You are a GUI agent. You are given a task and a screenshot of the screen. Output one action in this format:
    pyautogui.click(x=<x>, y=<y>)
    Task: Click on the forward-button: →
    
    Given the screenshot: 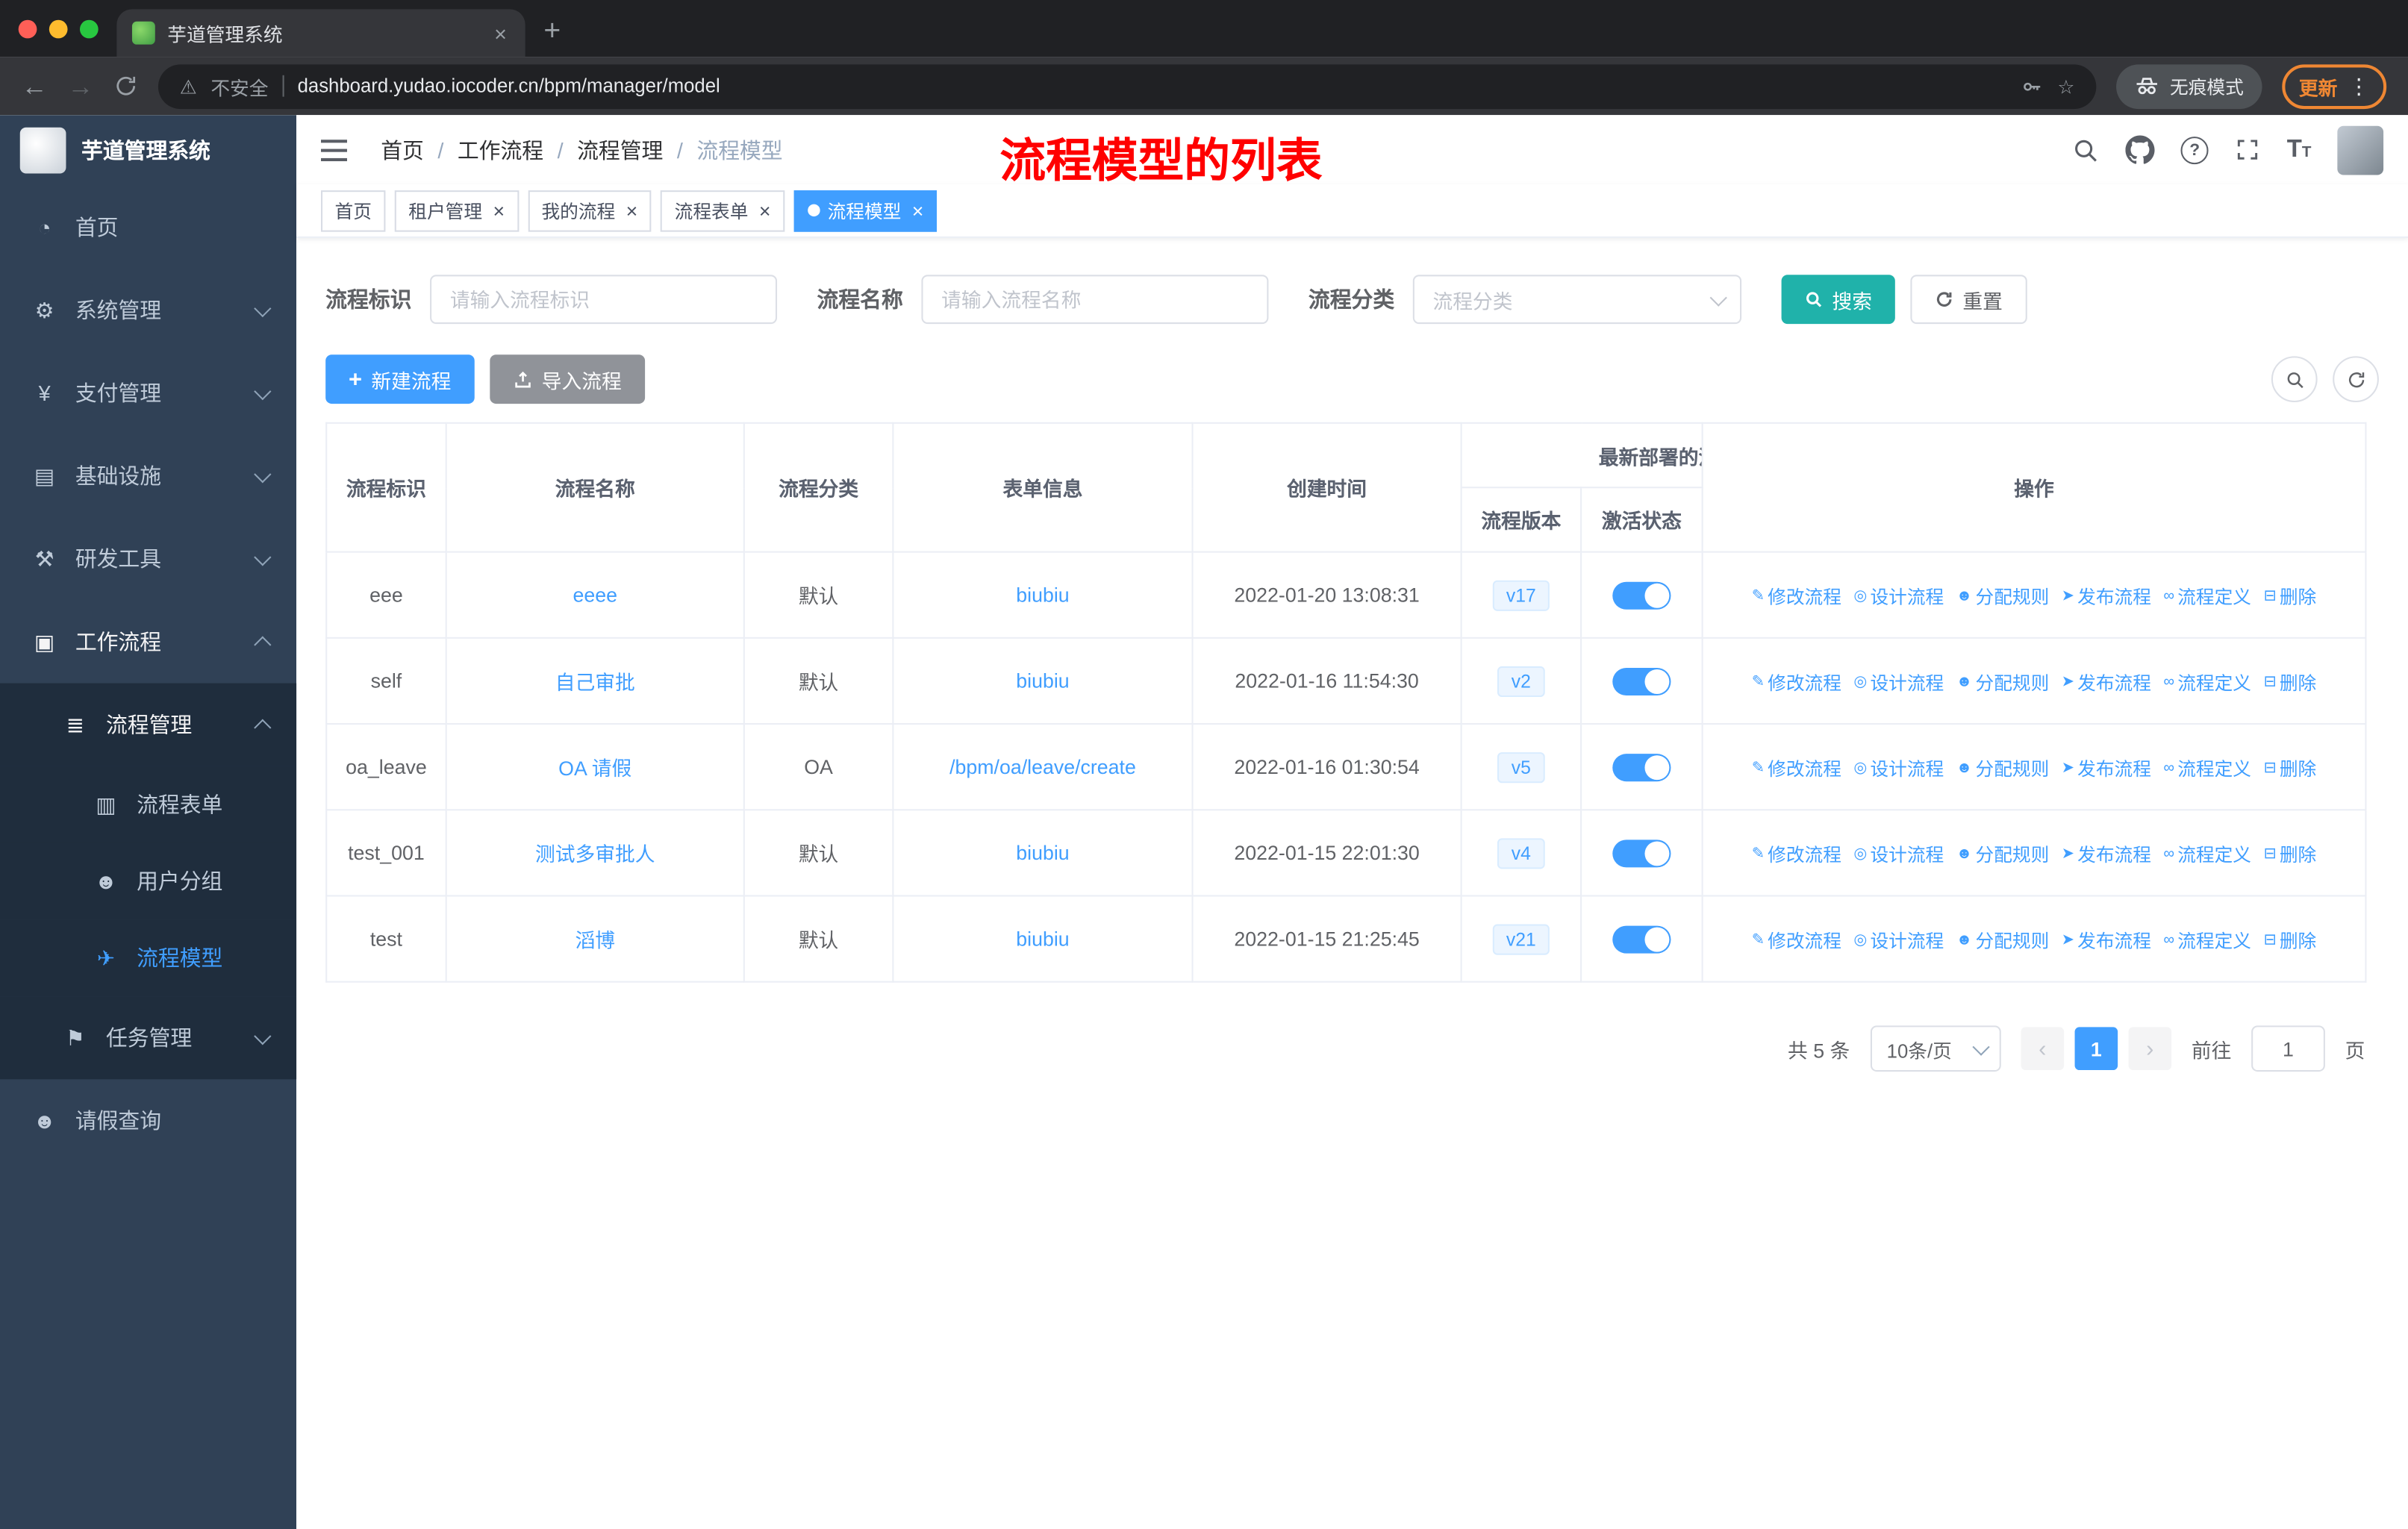 What is the action you would take?
    pyautogui.click(x=81, y=86)
    